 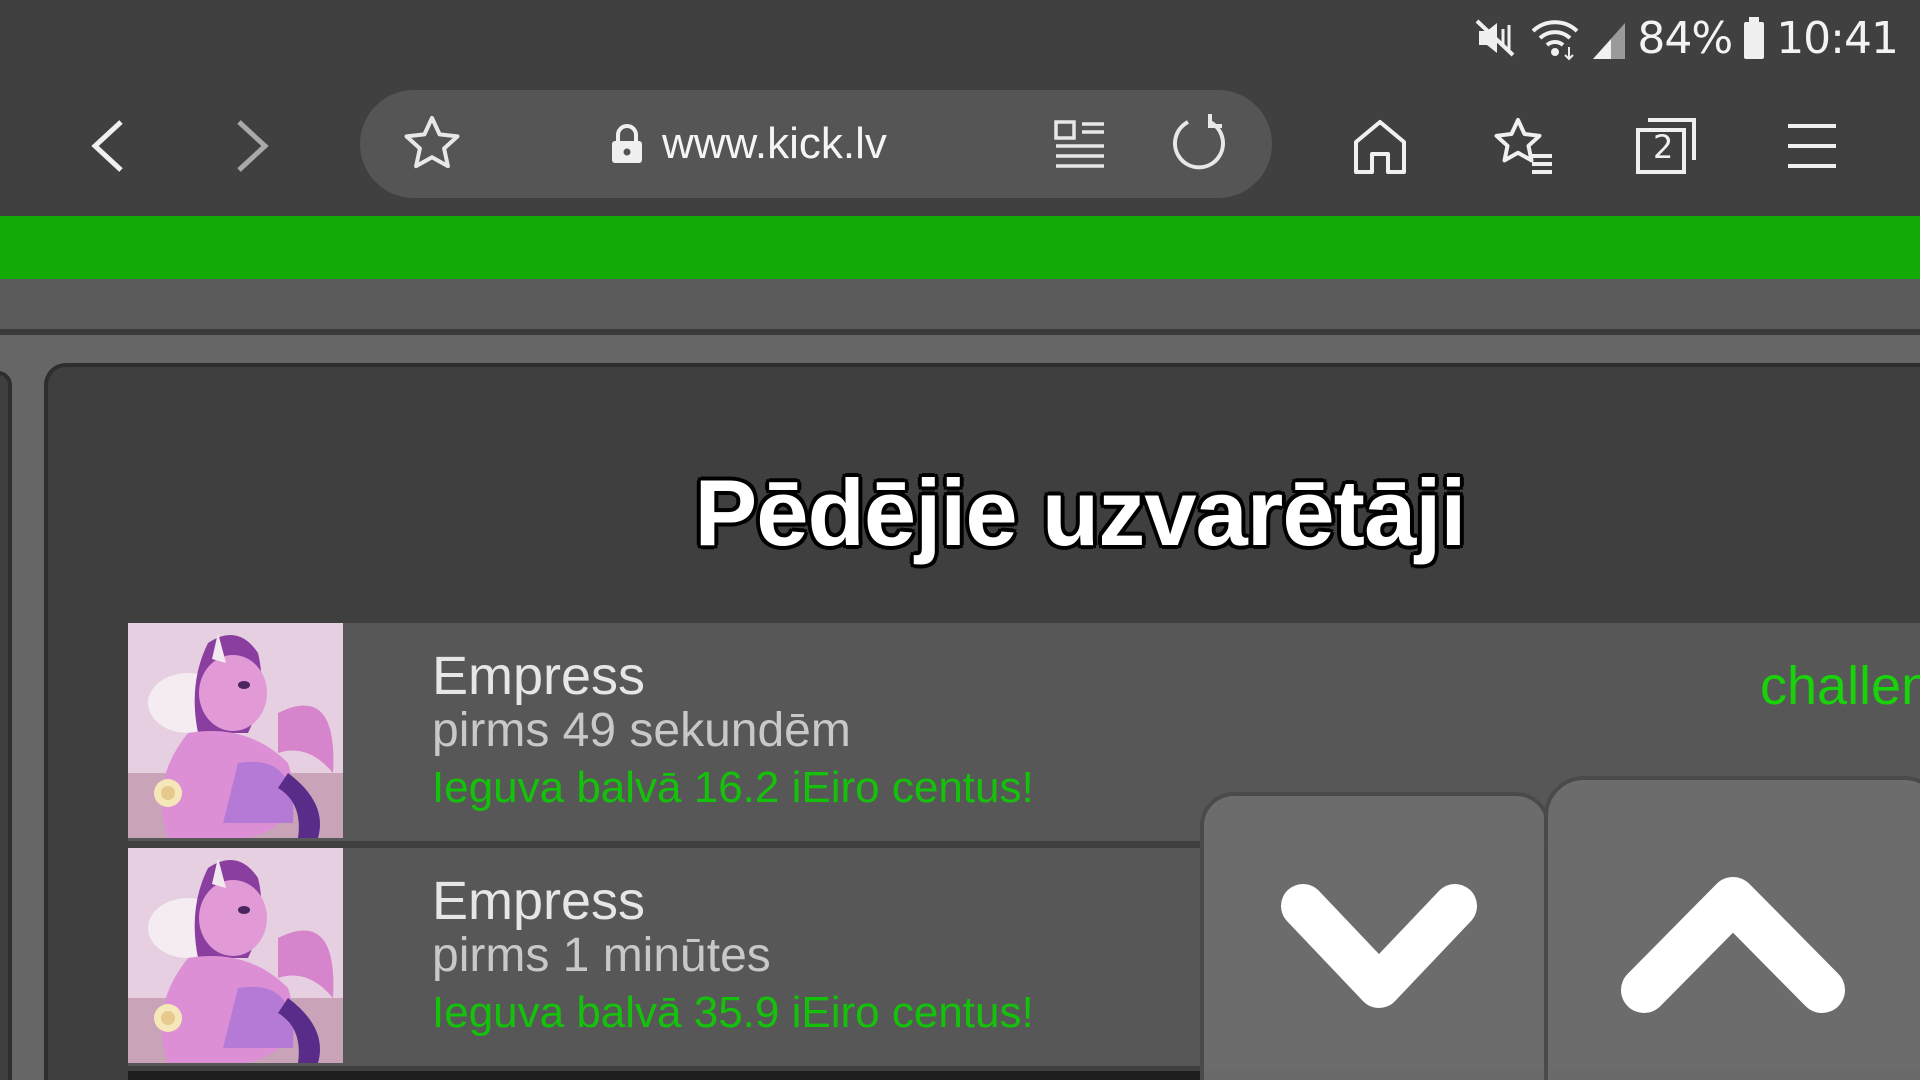 I want to click on chevron-down-icon, so click(x=1379, y=946).